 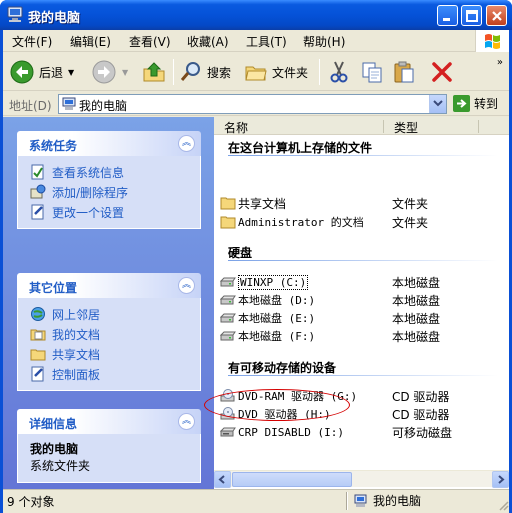 I want to click on group-title: 在这台计算机上存储的文件, so click(x=300, y=148).